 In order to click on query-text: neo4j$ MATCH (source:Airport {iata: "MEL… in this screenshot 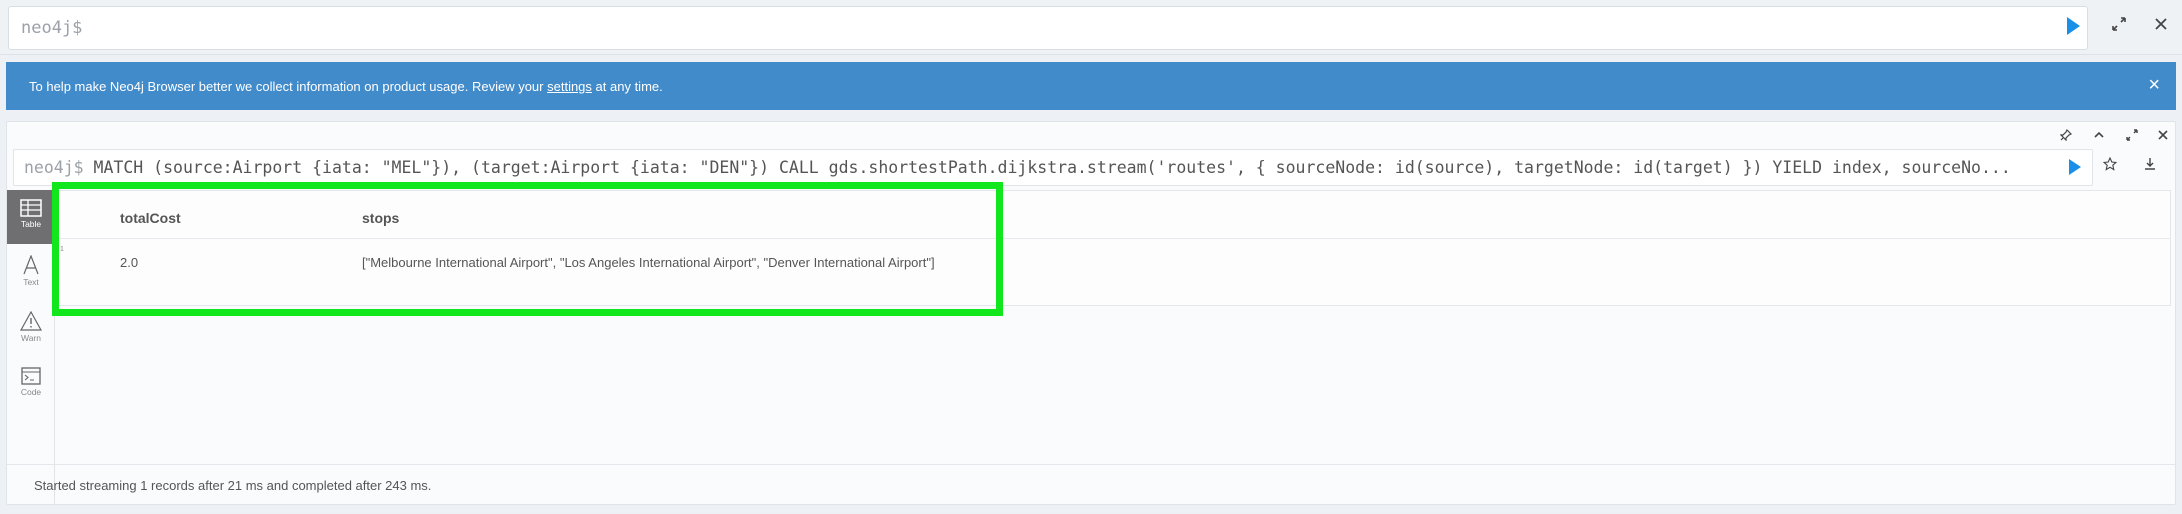, I will do `click(1017, 167)`.